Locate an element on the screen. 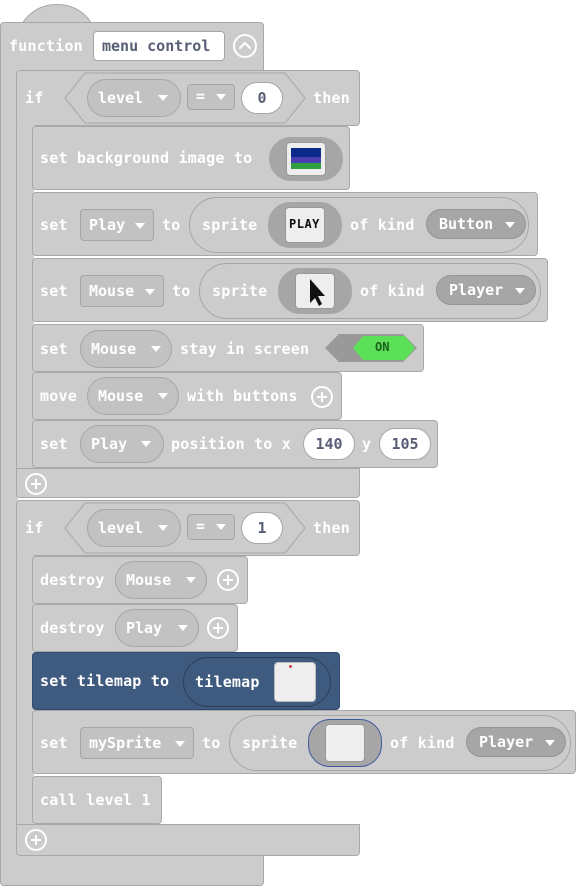 This screenshot has width=576, height=888. function-name-field: menu control is located at coordinates (159, 46).